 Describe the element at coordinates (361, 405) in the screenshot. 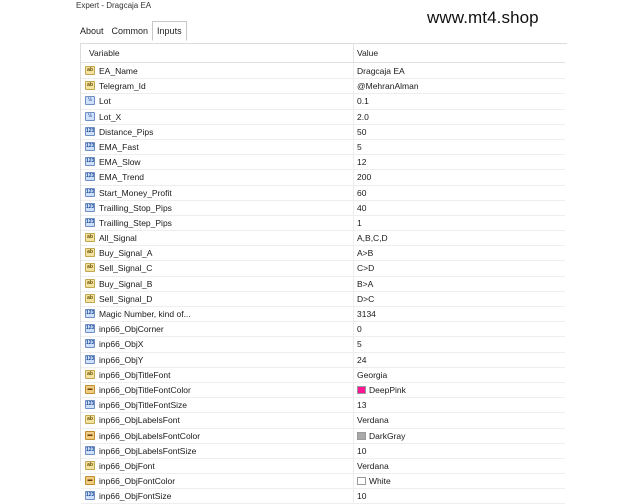

I see `variable-value: 13` at that location.